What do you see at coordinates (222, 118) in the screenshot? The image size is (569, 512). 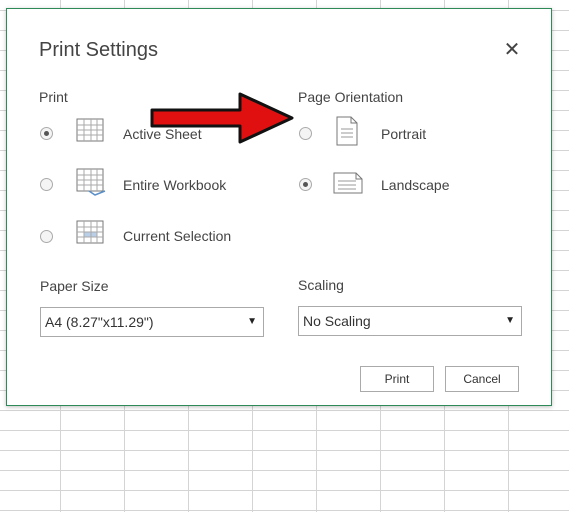 I see `red-arrow-annotation` at bounding box center [222, 118].